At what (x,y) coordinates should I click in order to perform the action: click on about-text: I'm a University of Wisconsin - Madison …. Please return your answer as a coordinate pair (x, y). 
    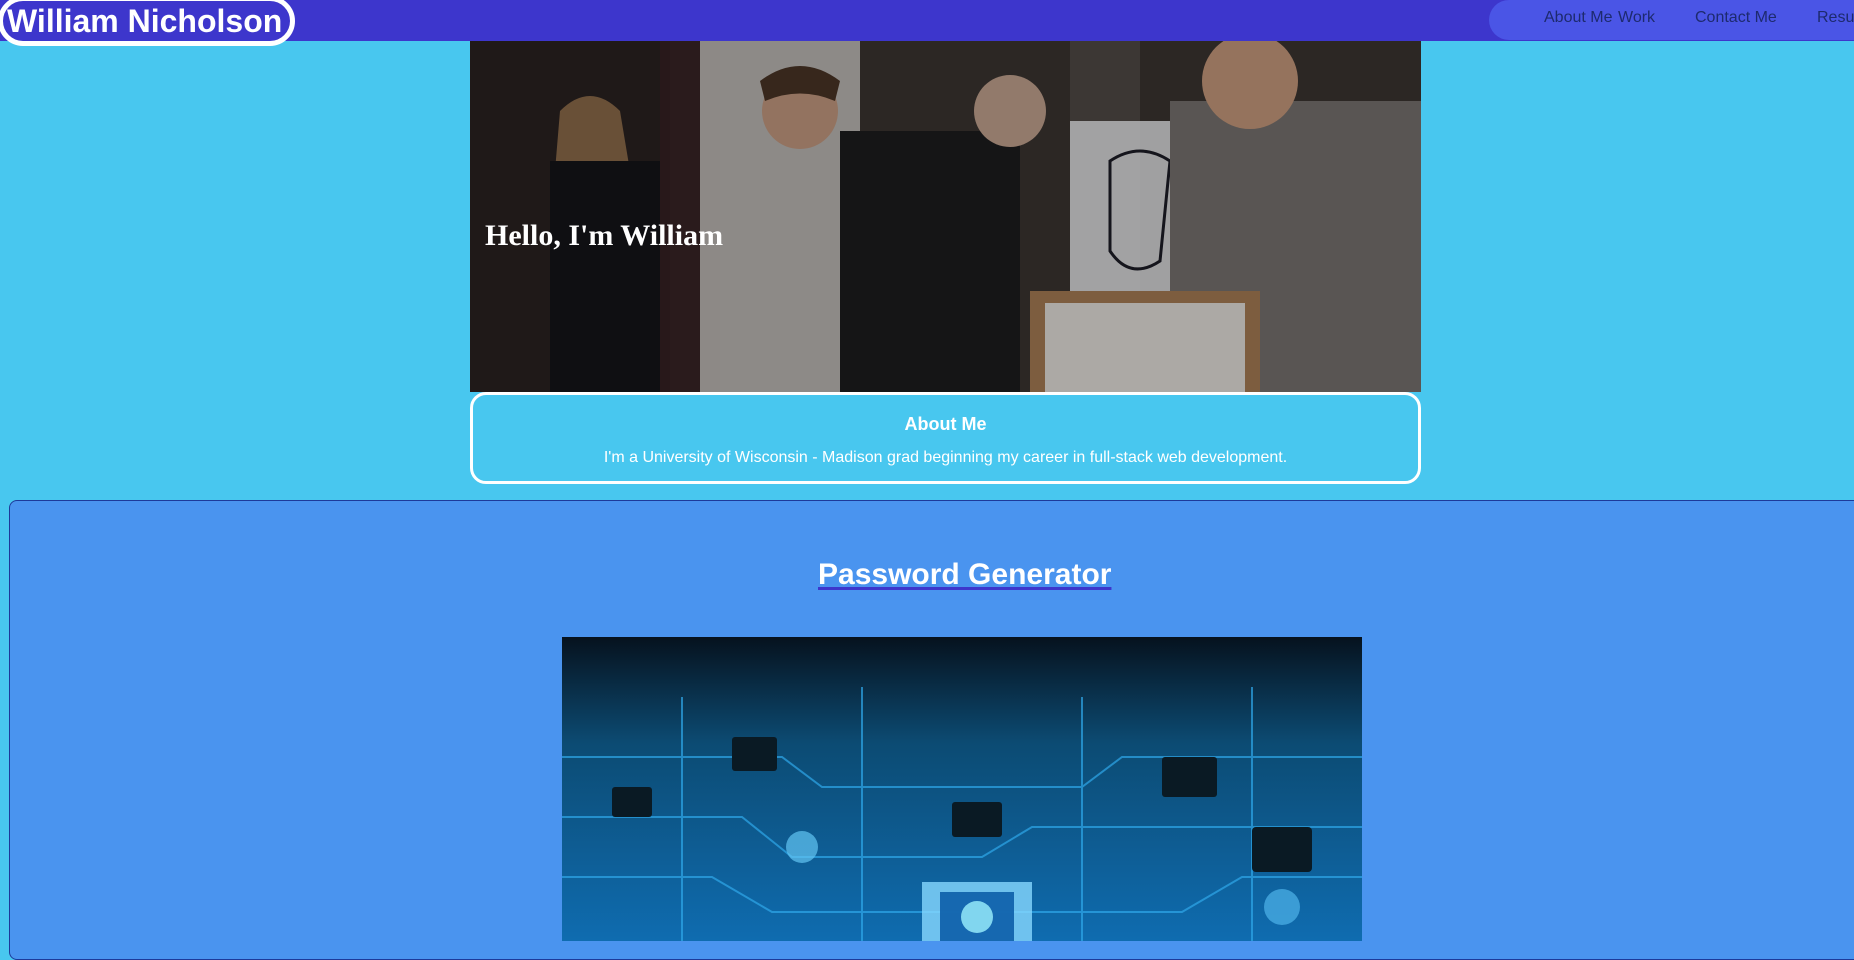
    Looking at the image, I should click on (945, 457).